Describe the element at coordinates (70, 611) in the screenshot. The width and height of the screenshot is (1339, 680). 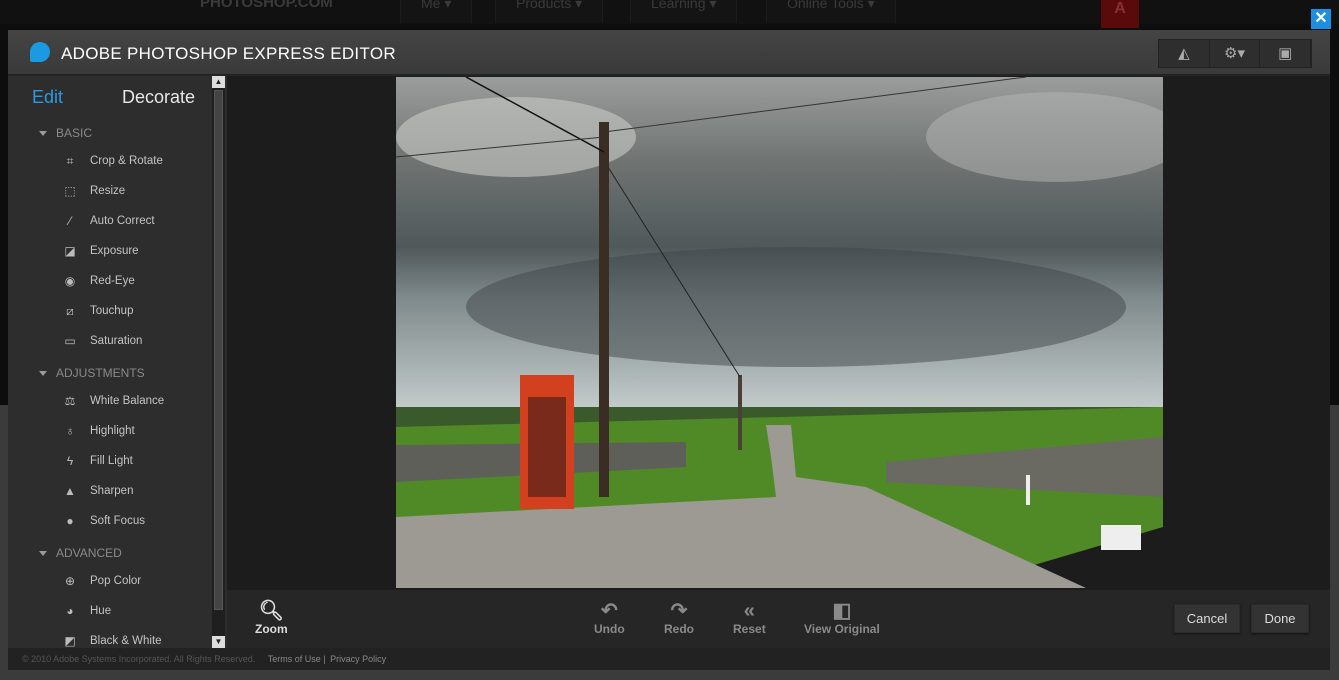
I see `tool-icon: ◕` at that location.